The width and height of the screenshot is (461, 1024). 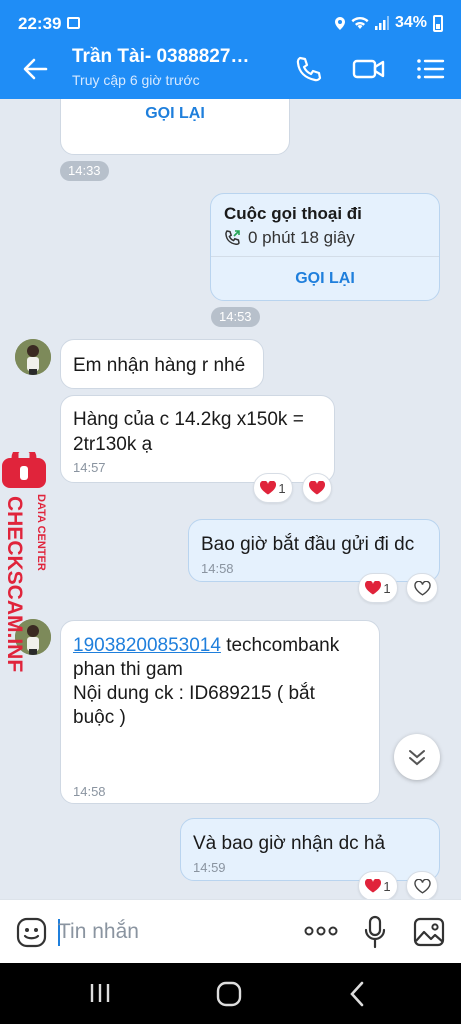 What do you see at coordinates (308, 69) in the screenshot?
I see `voice-call-icon` at bounding box center [308, 69].